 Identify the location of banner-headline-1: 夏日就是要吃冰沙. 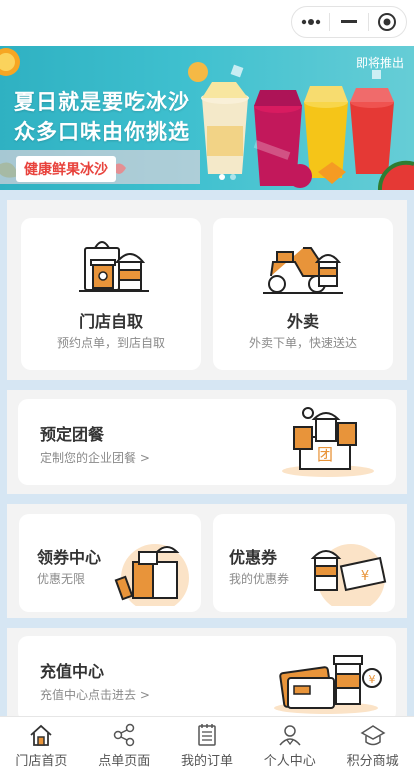
(102, 102).